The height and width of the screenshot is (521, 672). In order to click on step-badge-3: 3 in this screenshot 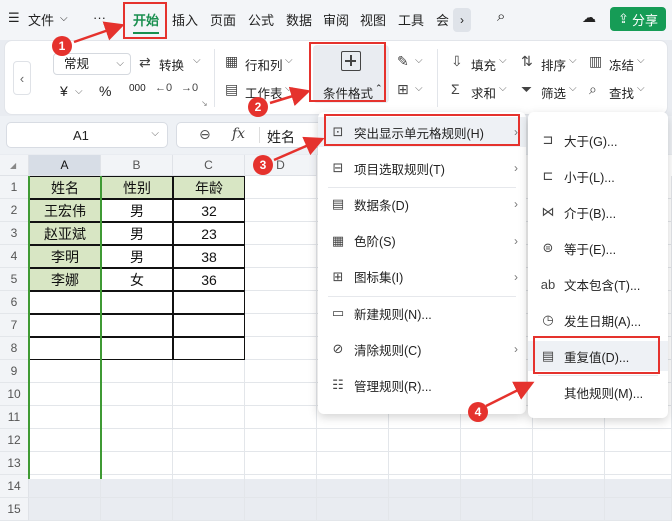, I will do `click(263, 165)`.